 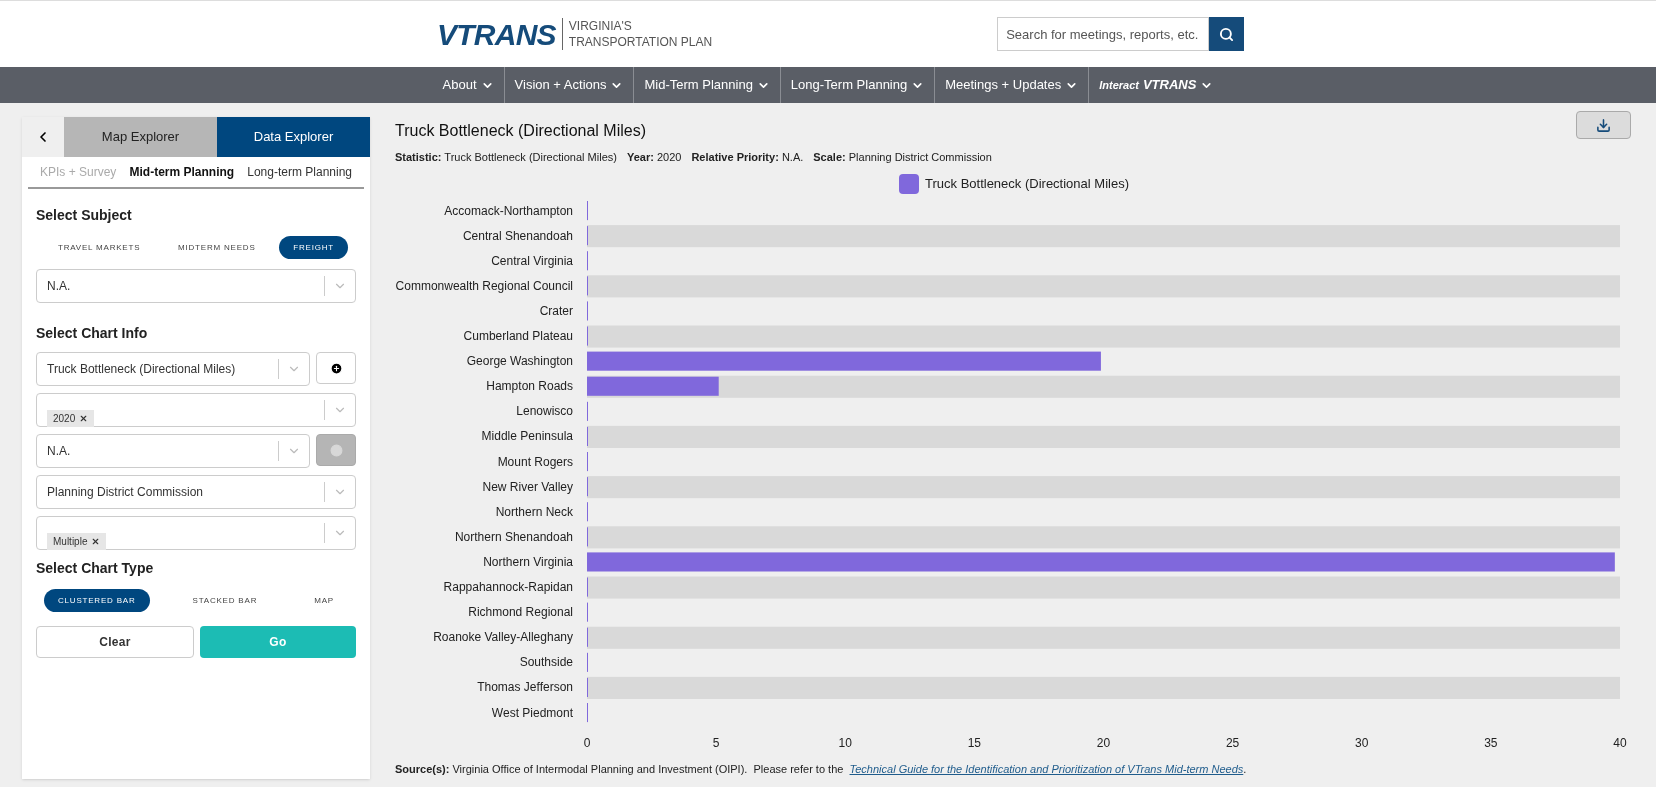 What do you see at coordinates (587, 742) in the screenshot?
I see `axis-tick-label: 0` at bounding box center [587, 742].